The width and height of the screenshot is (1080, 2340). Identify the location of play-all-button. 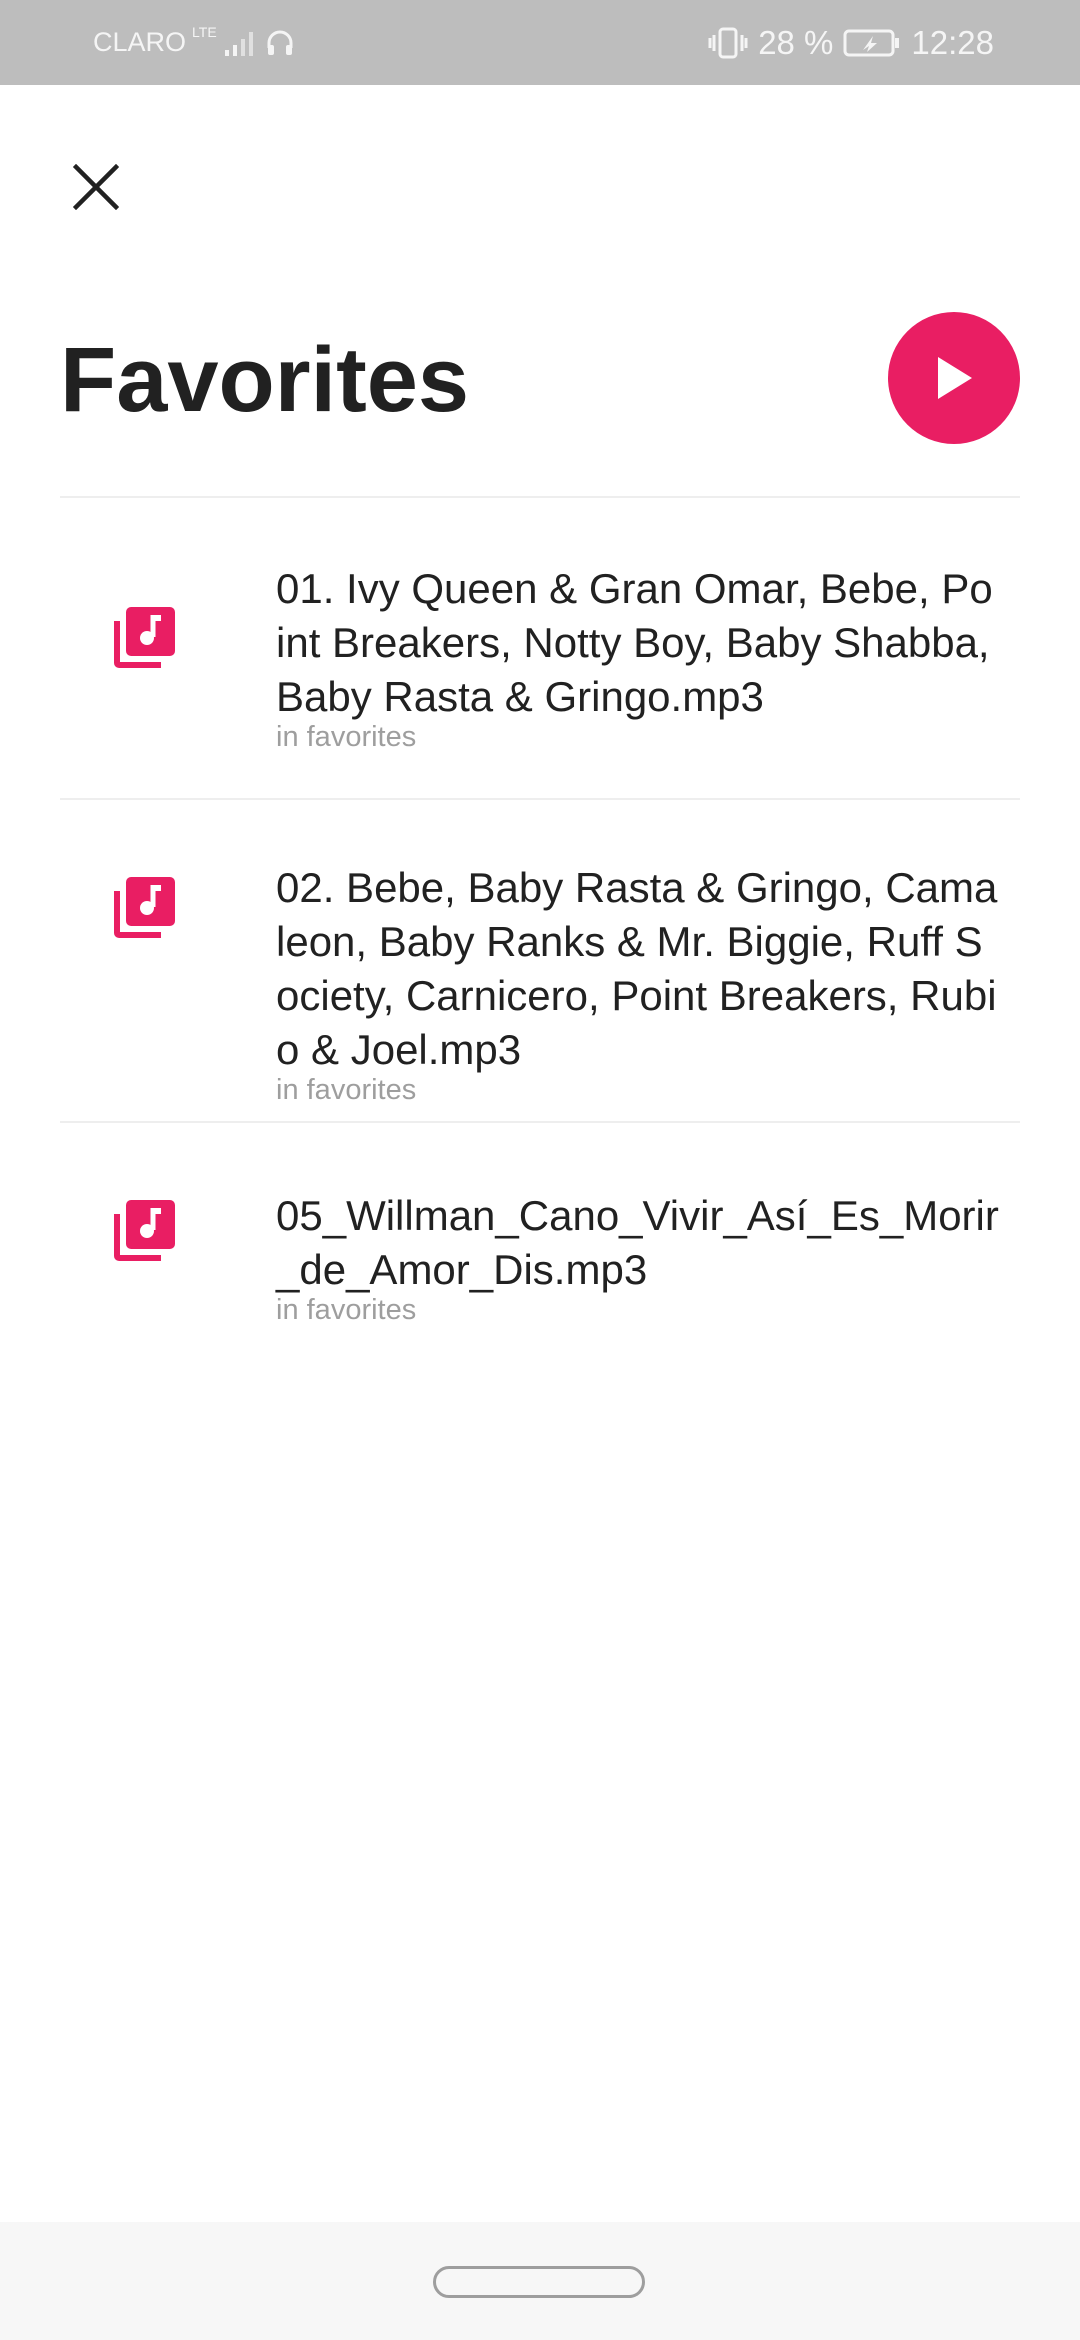
(954, 378).